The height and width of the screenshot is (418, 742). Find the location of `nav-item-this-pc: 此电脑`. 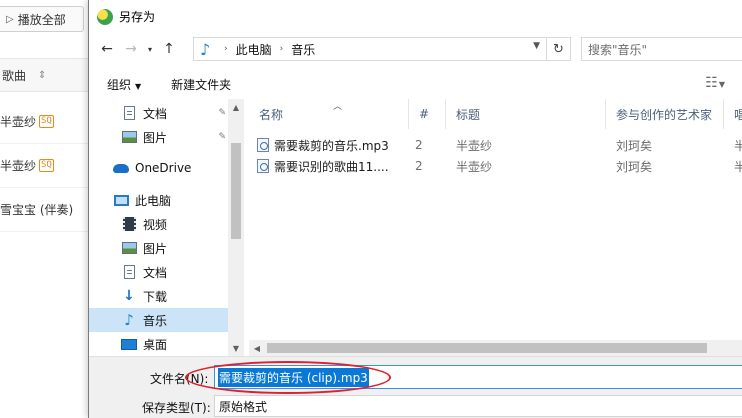

nav-item-this-pc: 此电脑 is located at coordinates (158, 200).